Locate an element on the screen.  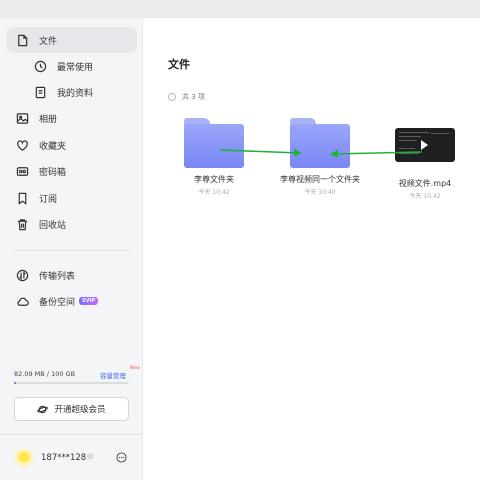
video-thumbnail is located at coordinates (425, 145).